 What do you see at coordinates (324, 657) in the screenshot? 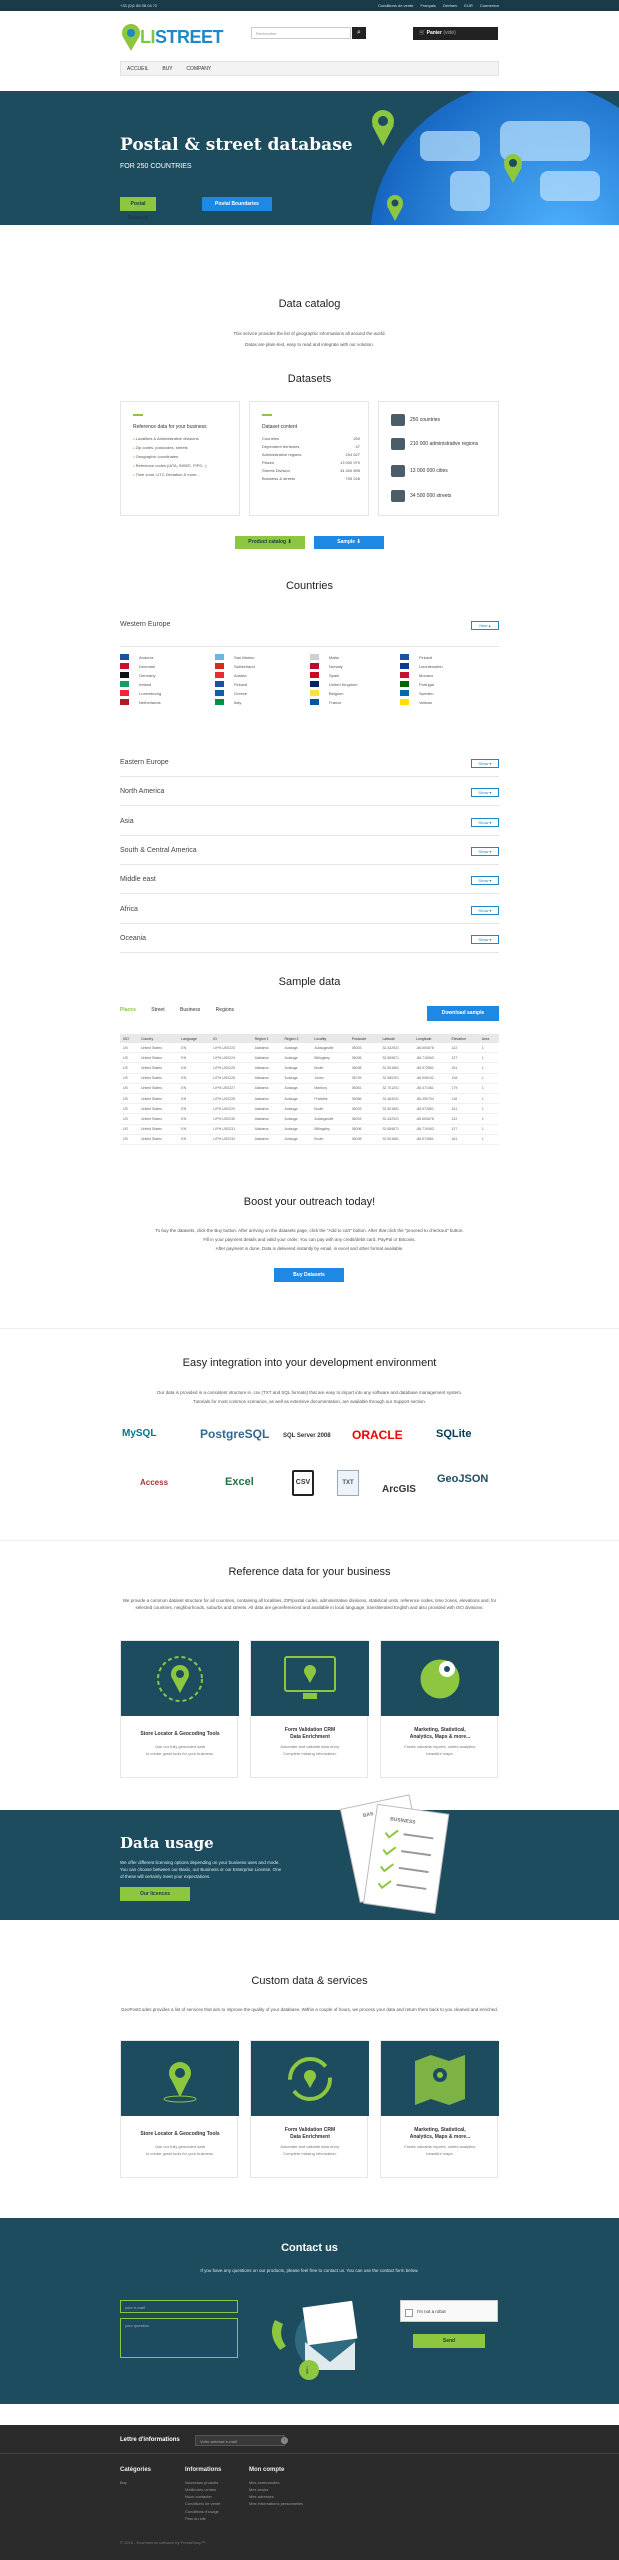
I see `country-item: Malta` at bounding box center [324, 657].